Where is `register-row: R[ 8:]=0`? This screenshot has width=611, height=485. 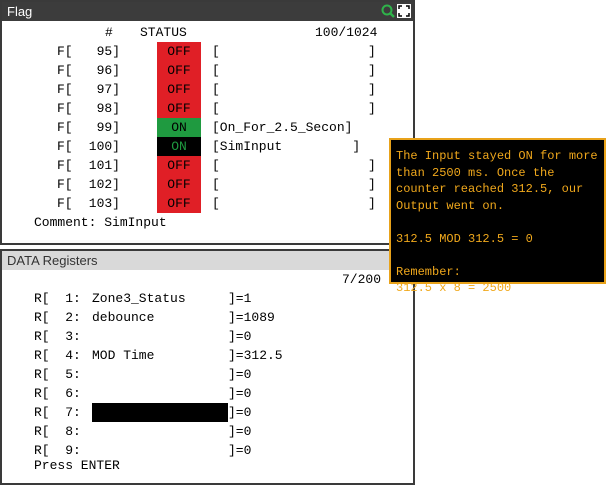
register-row: R[ 8:]=0 is located at coordinates (207, 431).